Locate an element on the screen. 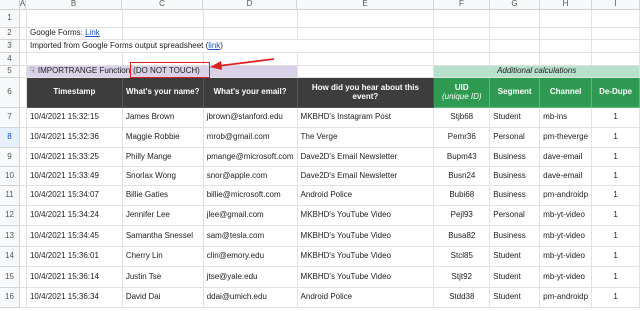 Image resolution: width=640 pixels, height=311 pixels. cell-uid: Stjt92 is located at coordinates (462, 277).